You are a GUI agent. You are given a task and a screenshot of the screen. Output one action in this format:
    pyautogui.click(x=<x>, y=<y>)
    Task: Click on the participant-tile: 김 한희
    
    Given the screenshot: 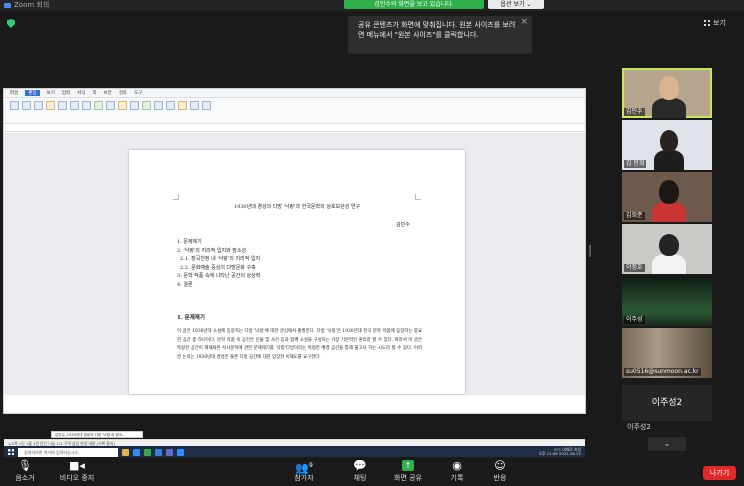 What is the action you would take?
    pyautogui.click(x=667, y=145)
    